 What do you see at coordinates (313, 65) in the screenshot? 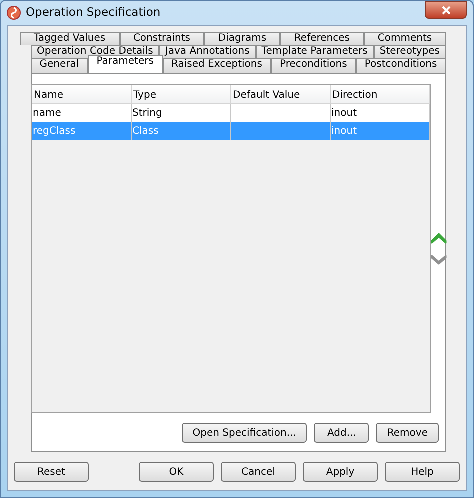
I see `tab: Preconditions` at bounding box center [313, 65].